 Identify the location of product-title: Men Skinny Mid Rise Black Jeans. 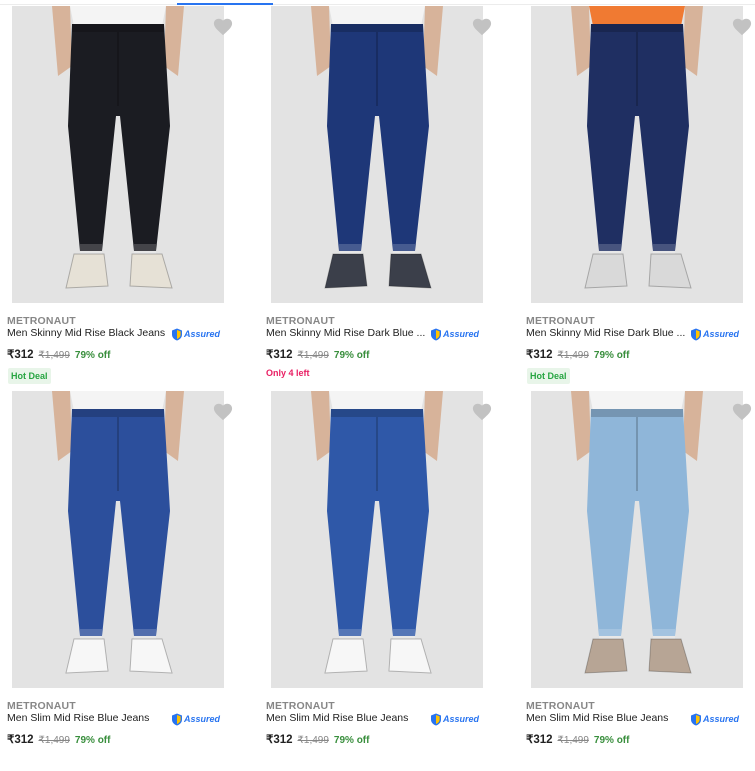
(86, 333).